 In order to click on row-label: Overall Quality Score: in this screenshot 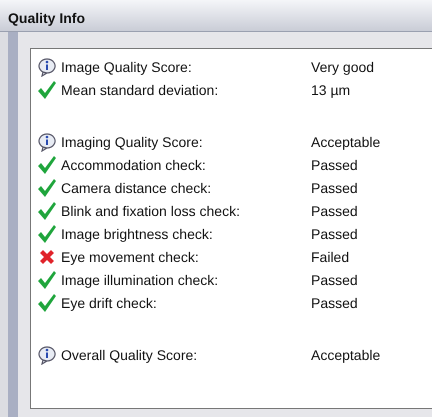, I will do `click(129, 354)`.